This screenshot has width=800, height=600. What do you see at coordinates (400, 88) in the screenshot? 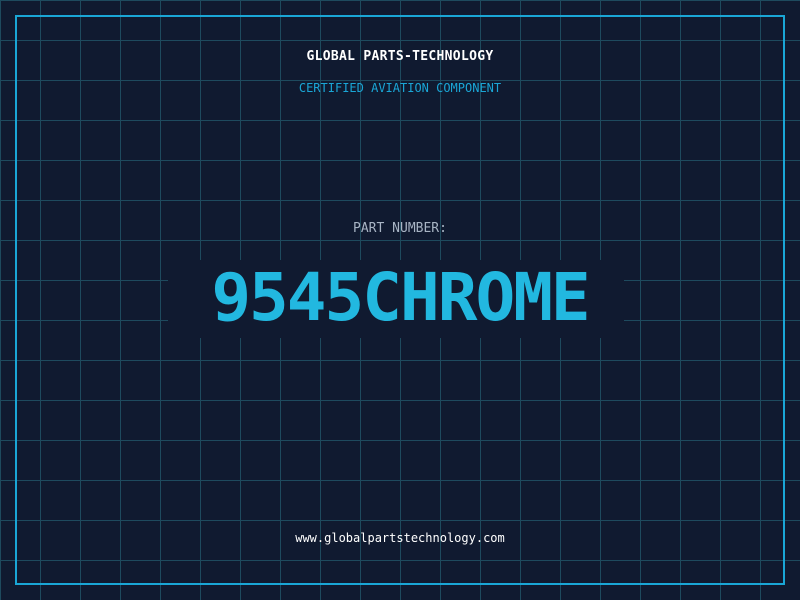
I see `certification-subtitle: CERTIFIED AVIATION COMPONENT` at bounding box center [400, 88].